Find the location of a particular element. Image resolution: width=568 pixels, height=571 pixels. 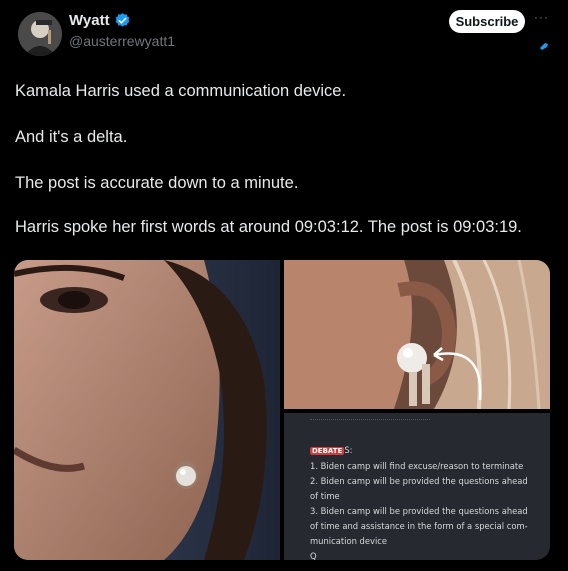

subscribe-button: Subscribe is located at coordinates (487, 21).